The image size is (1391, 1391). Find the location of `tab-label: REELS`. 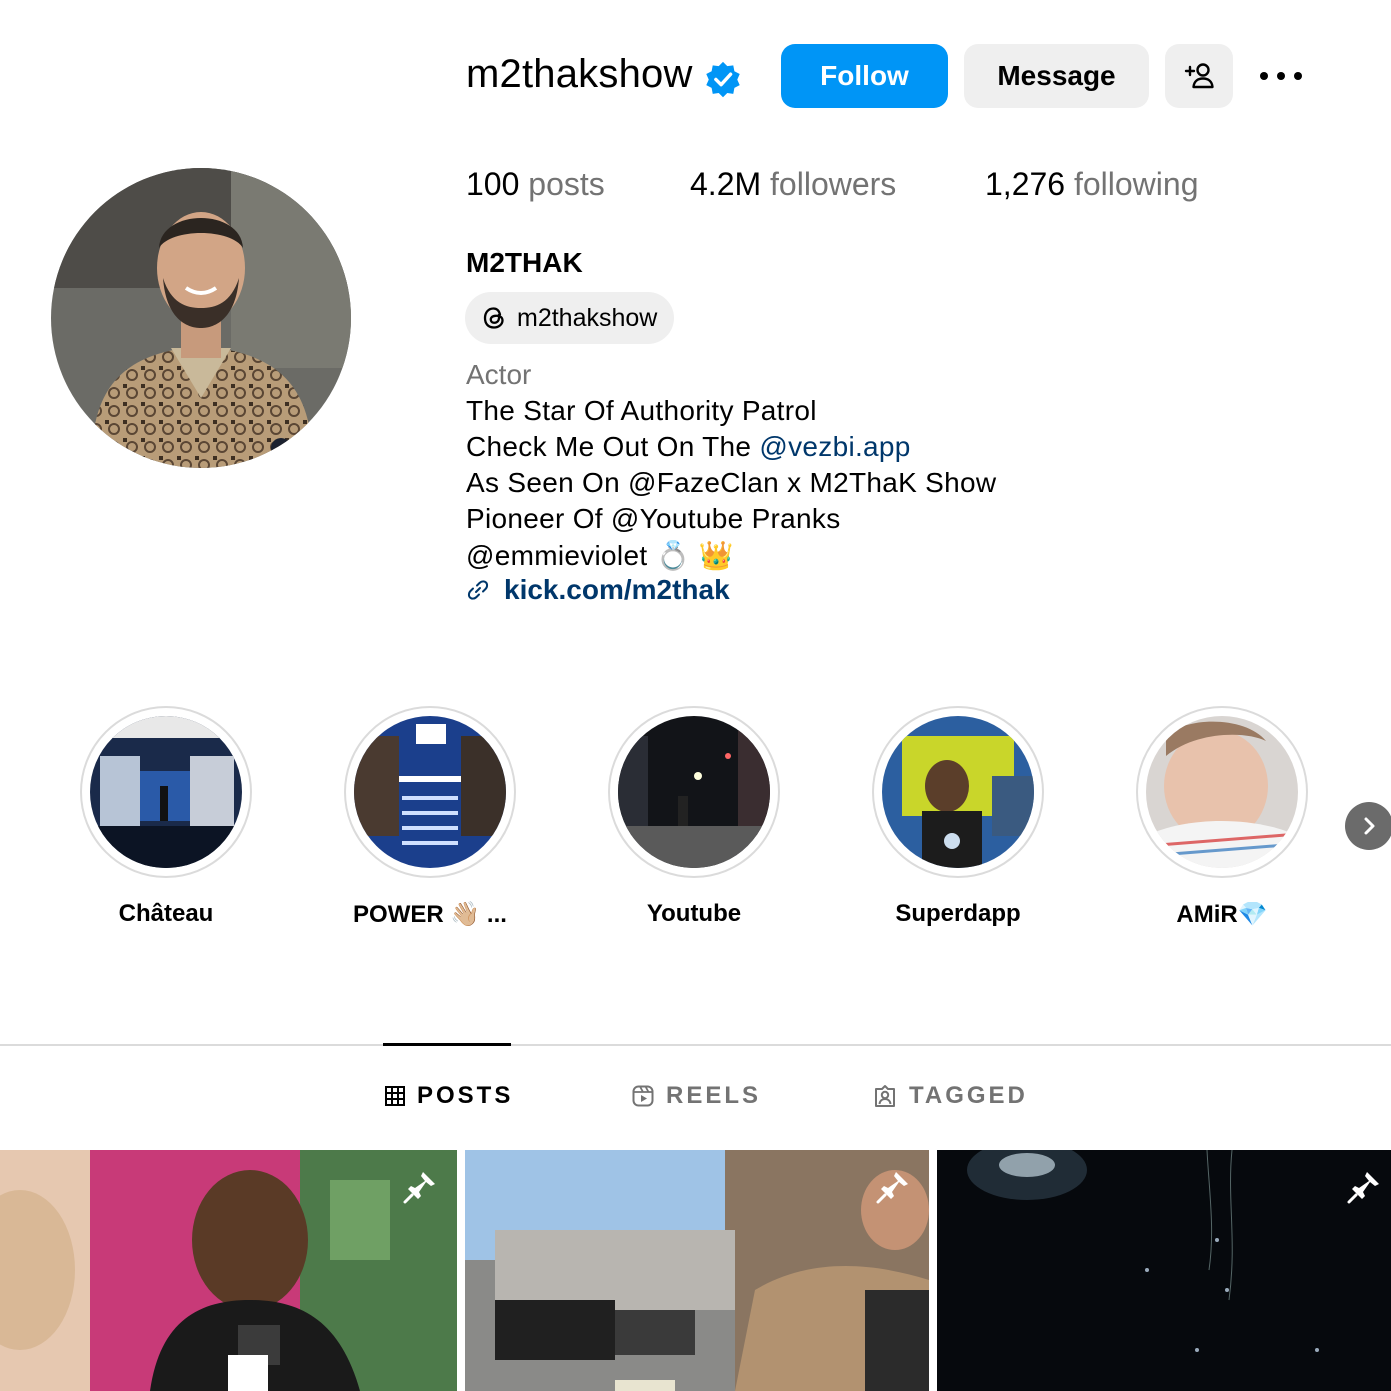

tab-label: REELS is located at coordinates (714, 1095).